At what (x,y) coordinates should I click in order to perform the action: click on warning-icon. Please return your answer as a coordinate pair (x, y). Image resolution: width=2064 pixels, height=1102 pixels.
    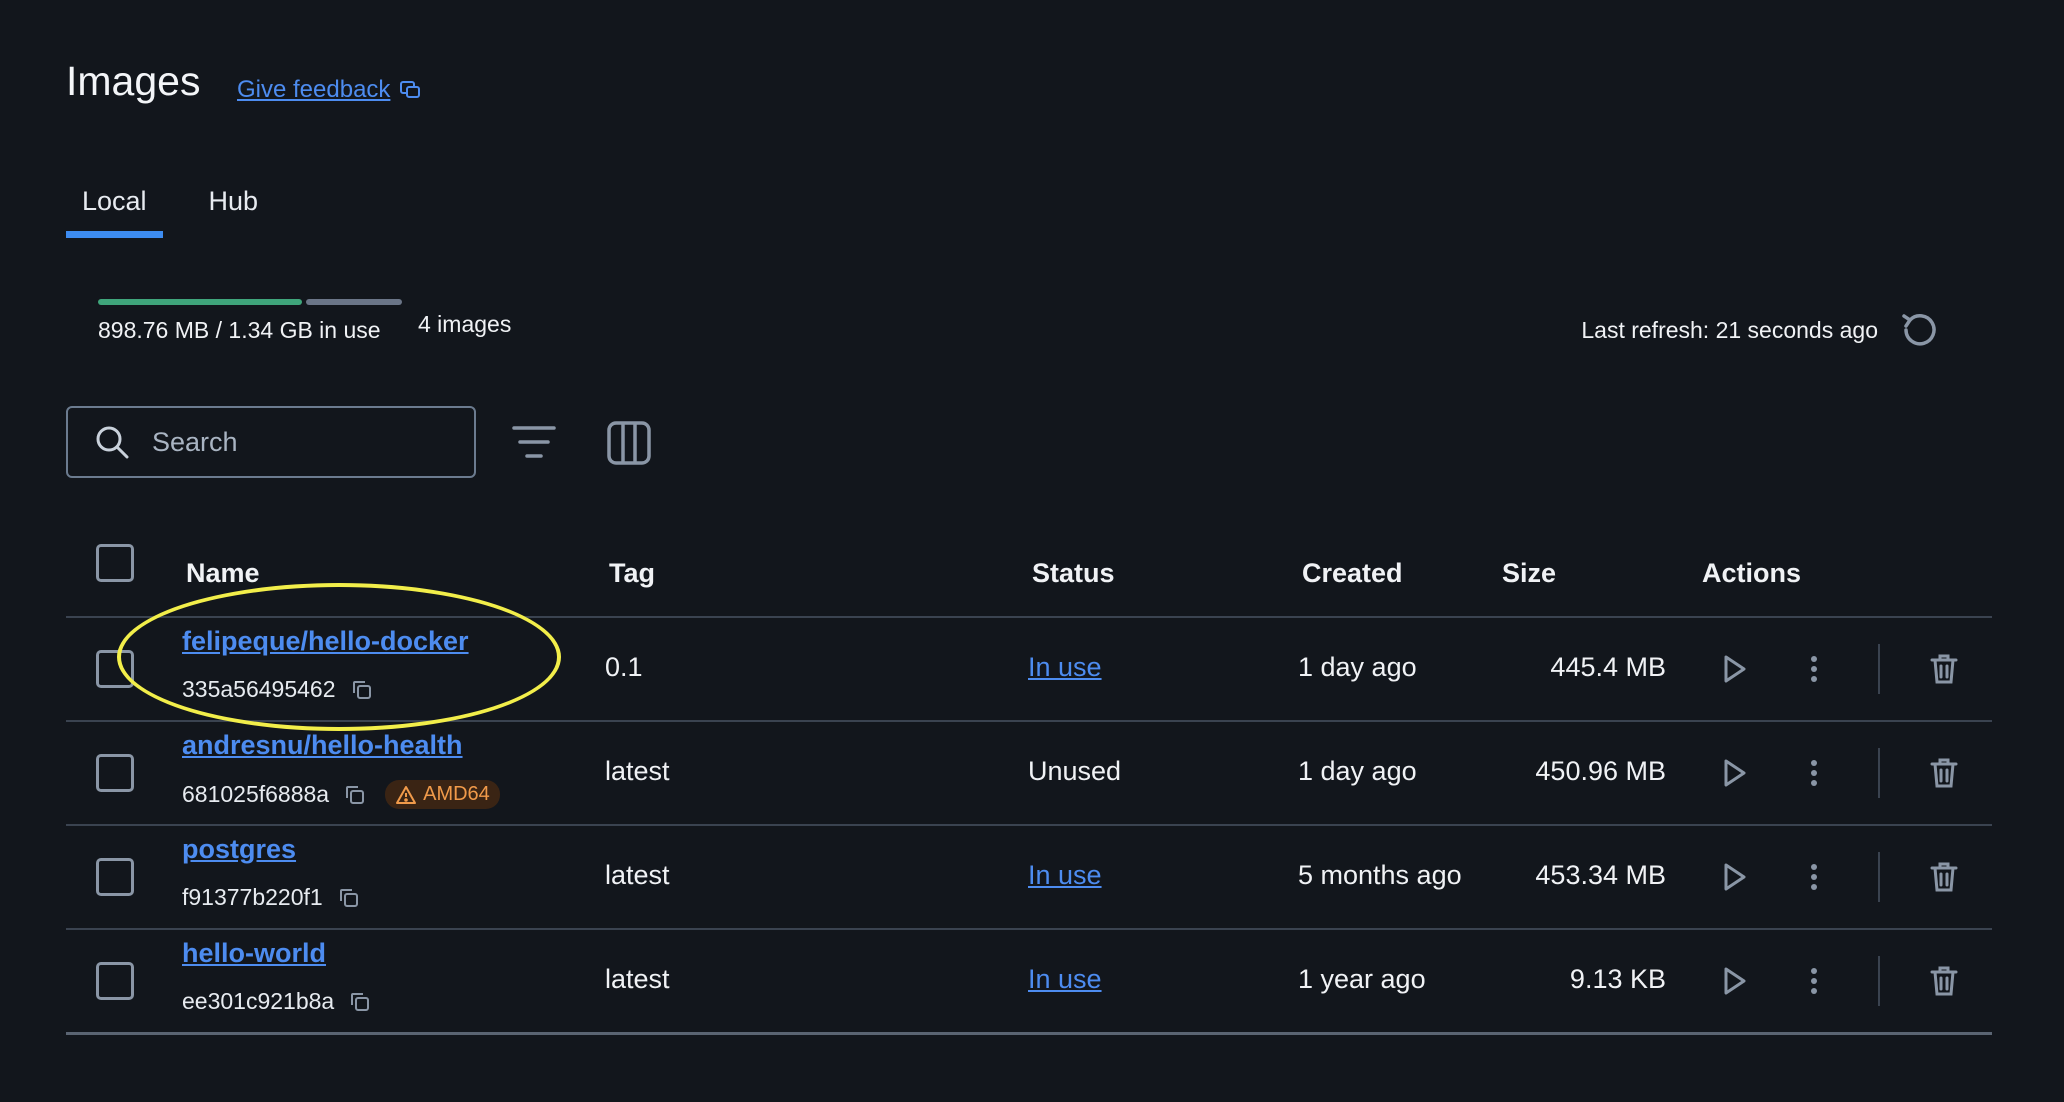
    Looking at the image, I should click on (406, 794).